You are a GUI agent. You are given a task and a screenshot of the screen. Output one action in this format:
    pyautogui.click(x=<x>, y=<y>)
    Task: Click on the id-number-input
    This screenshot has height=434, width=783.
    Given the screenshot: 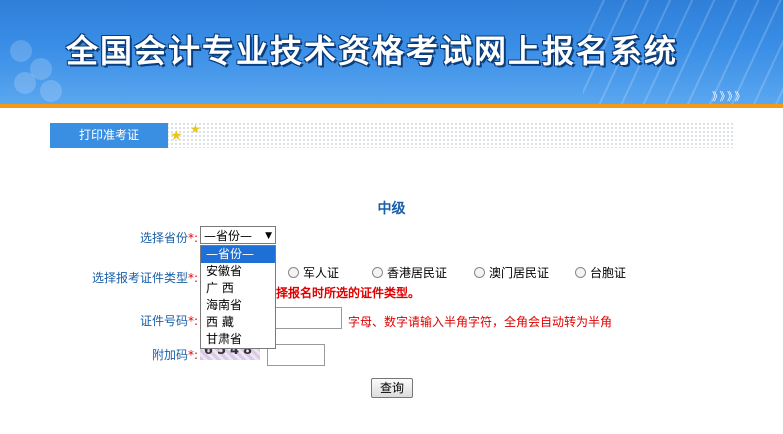 What is the action you would take?
    pyautogui.click(x=305, y=318)
    